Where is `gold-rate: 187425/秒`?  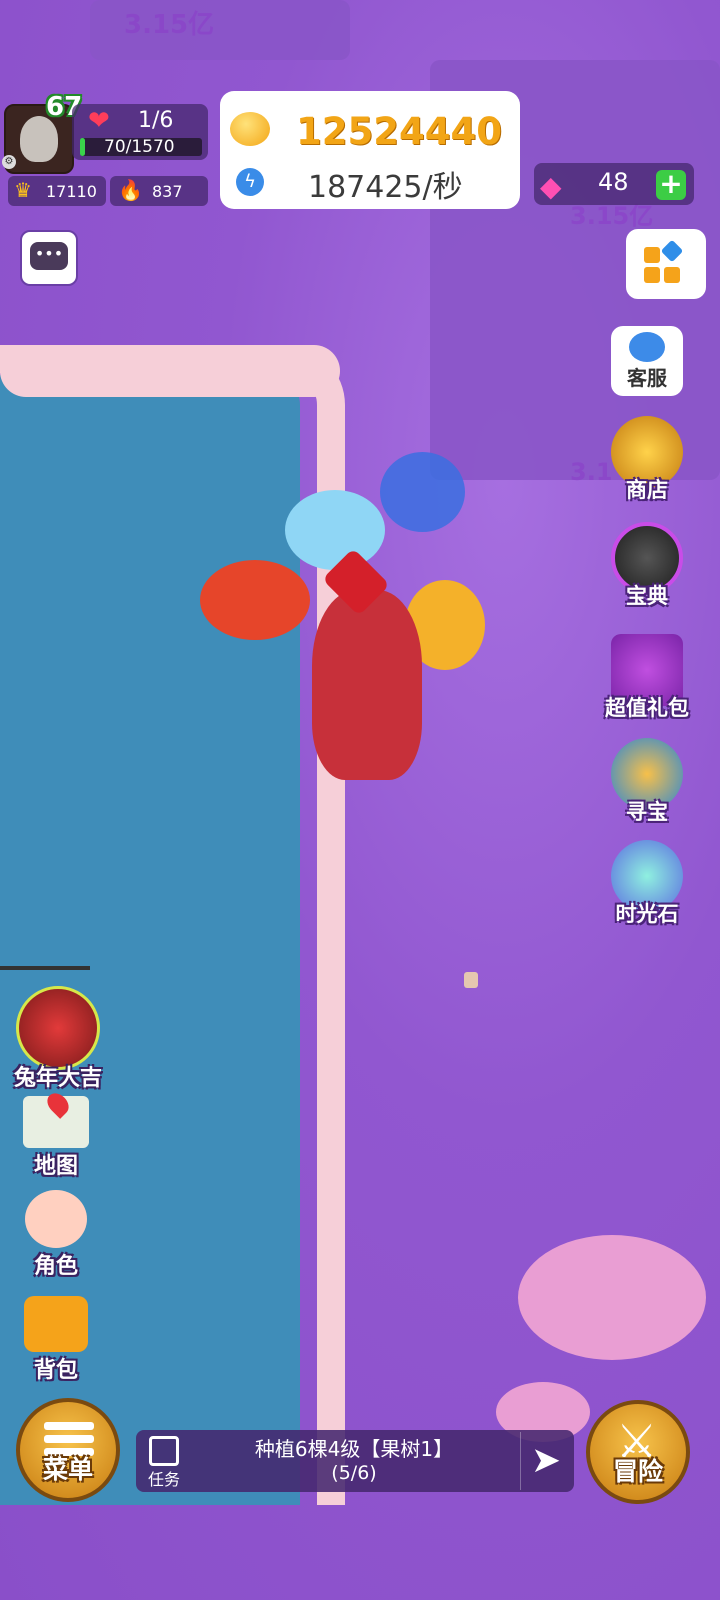 gold-rate: 187425/秒 is located at coordinates (385, 187).